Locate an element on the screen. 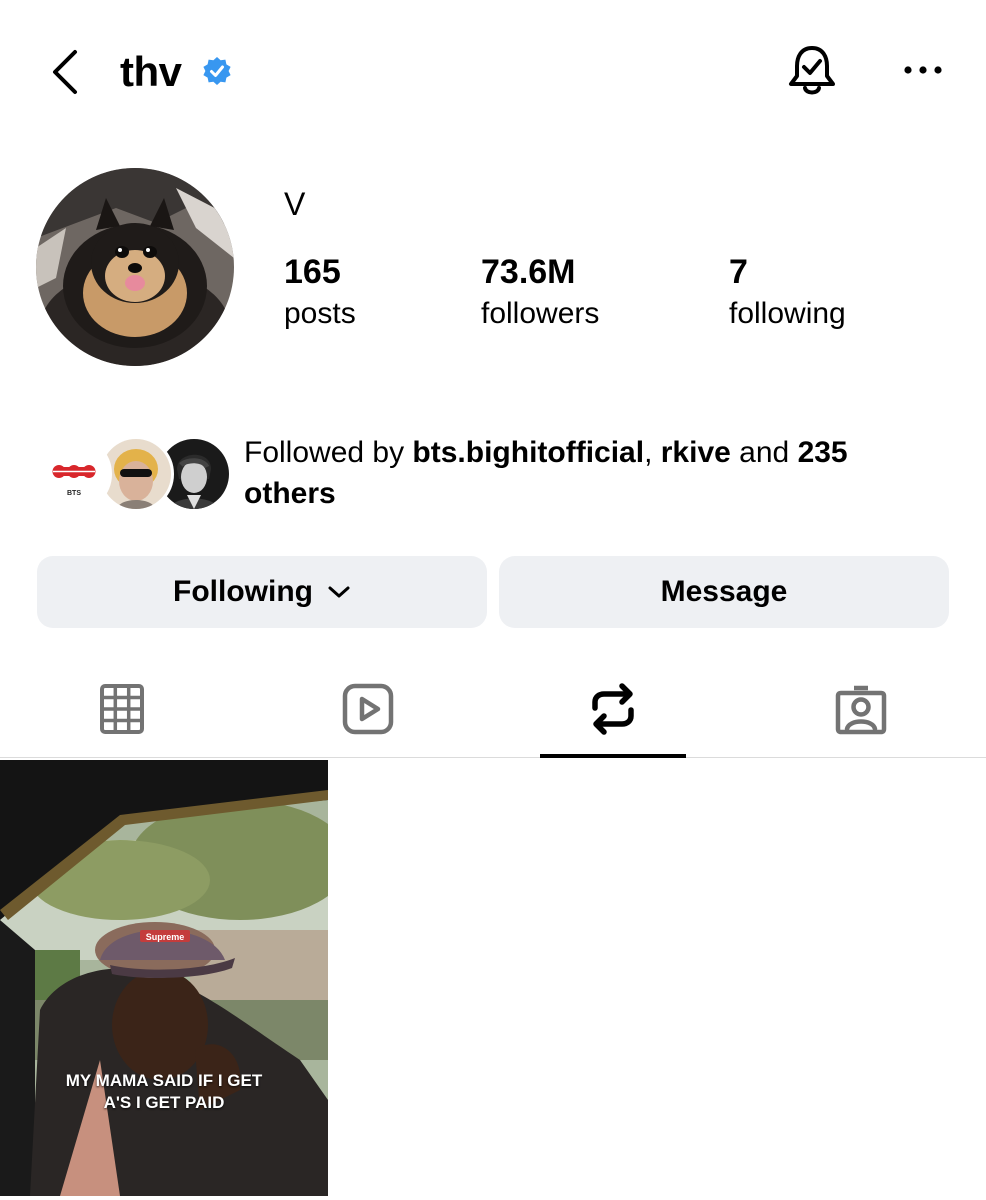 This screenshot has width=986, height=1200. post-caption-line1: MY MAMA SAID IF I GET is located at coordinates (164, 1080).